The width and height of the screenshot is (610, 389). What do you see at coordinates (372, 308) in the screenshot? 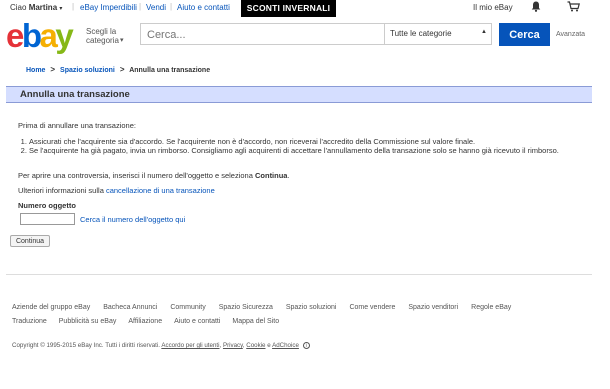
I see `footer-link: Come vendere` at bounding box center [372, 308].